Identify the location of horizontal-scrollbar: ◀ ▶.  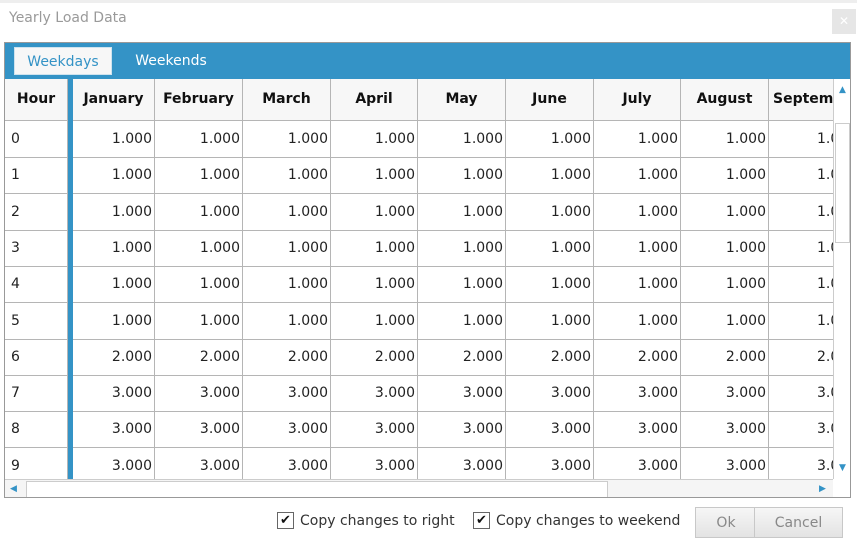
(419, 488).